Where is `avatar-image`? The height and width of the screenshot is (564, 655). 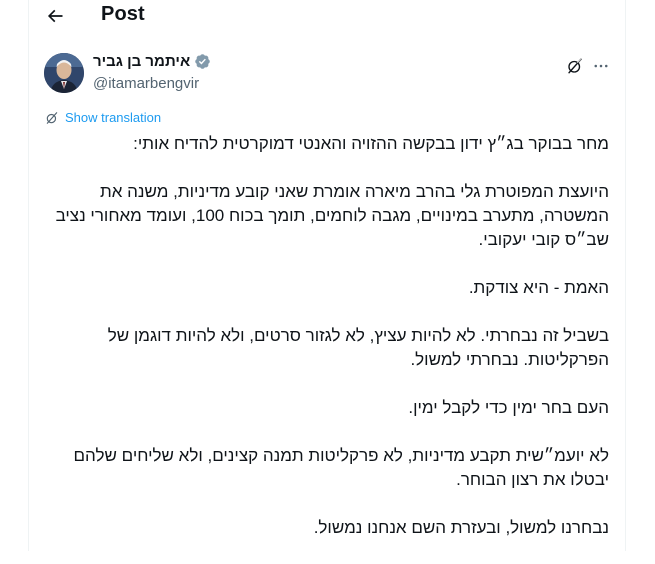 avatar-image is located at coordinates (64, 73).